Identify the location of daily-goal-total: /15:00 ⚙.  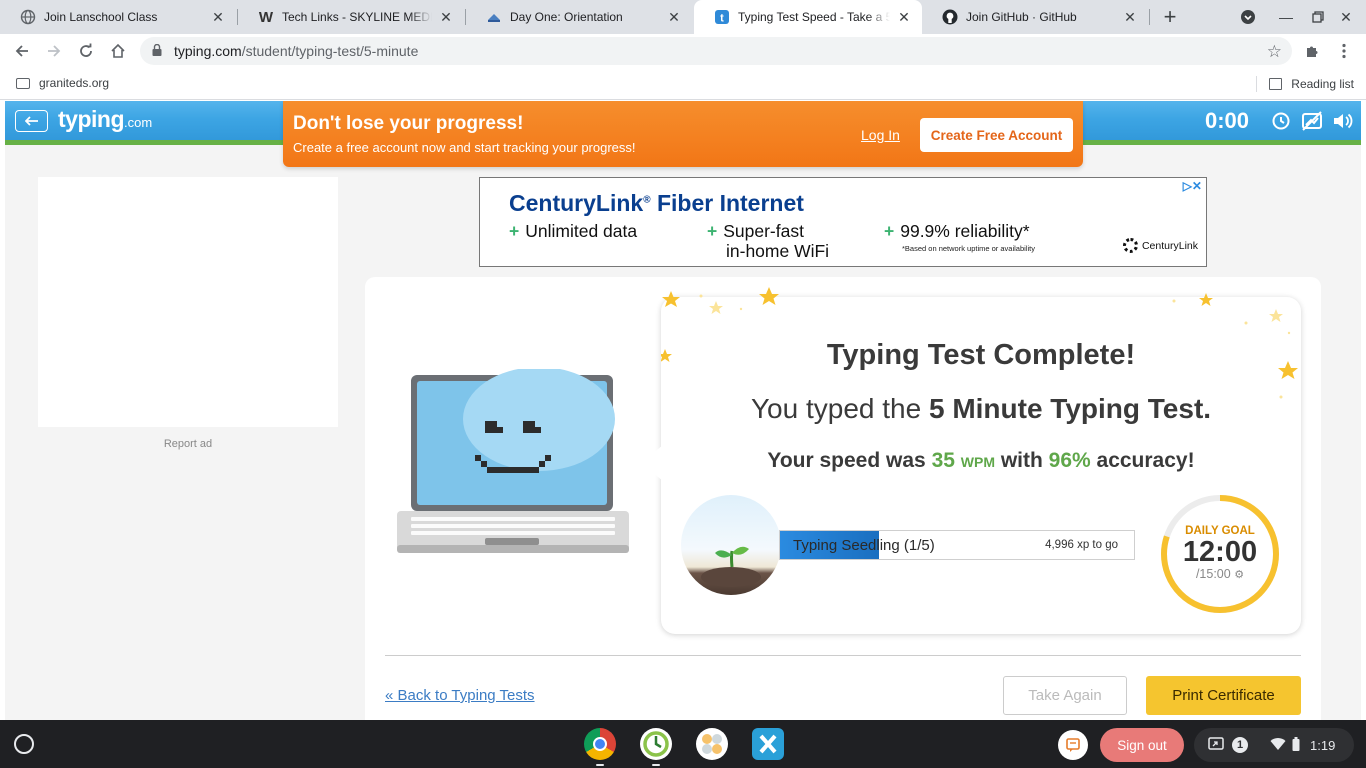
(1220, 574).